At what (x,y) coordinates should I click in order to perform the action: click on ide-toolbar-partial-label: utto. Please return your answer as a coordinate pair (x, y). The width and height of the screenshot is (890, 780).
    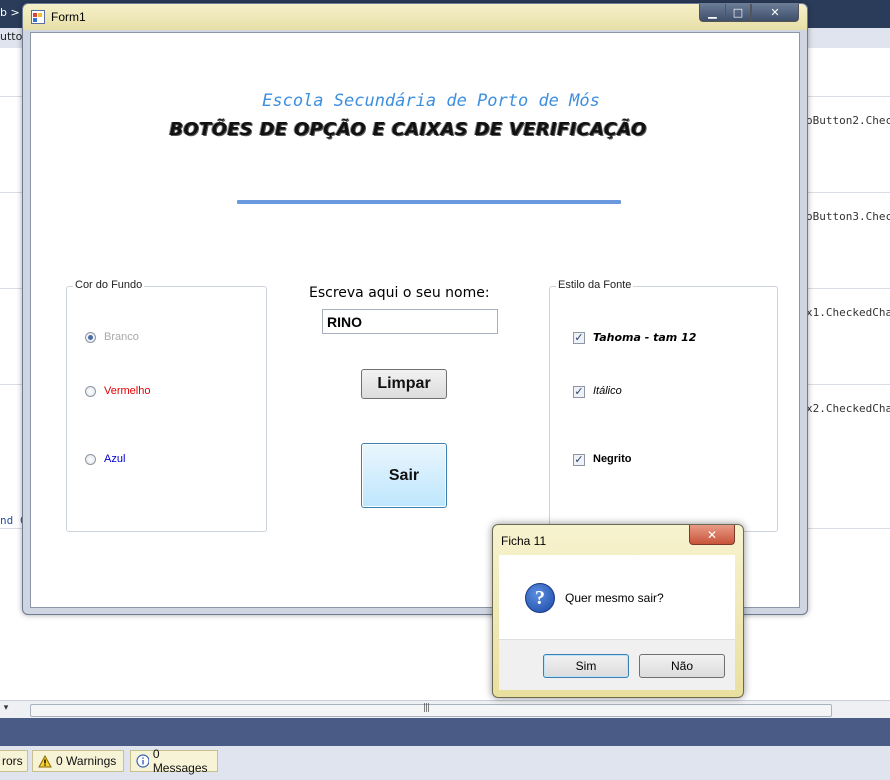
    Looking at the image, I should click on (11, 36).